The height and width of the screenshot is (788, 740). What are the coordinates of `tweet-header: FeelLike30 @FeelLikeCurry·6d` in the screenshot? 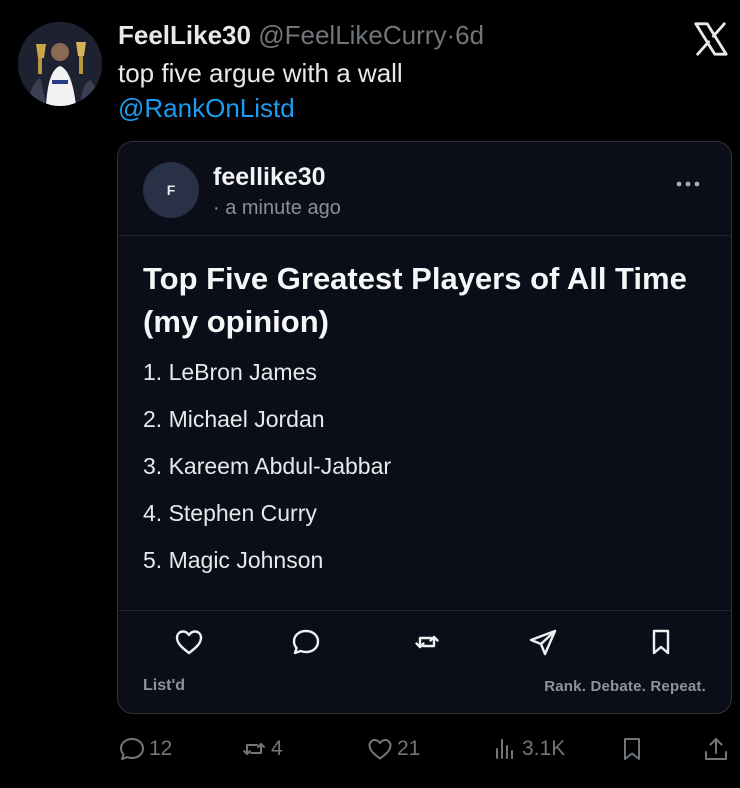 It's located at (301, 35).